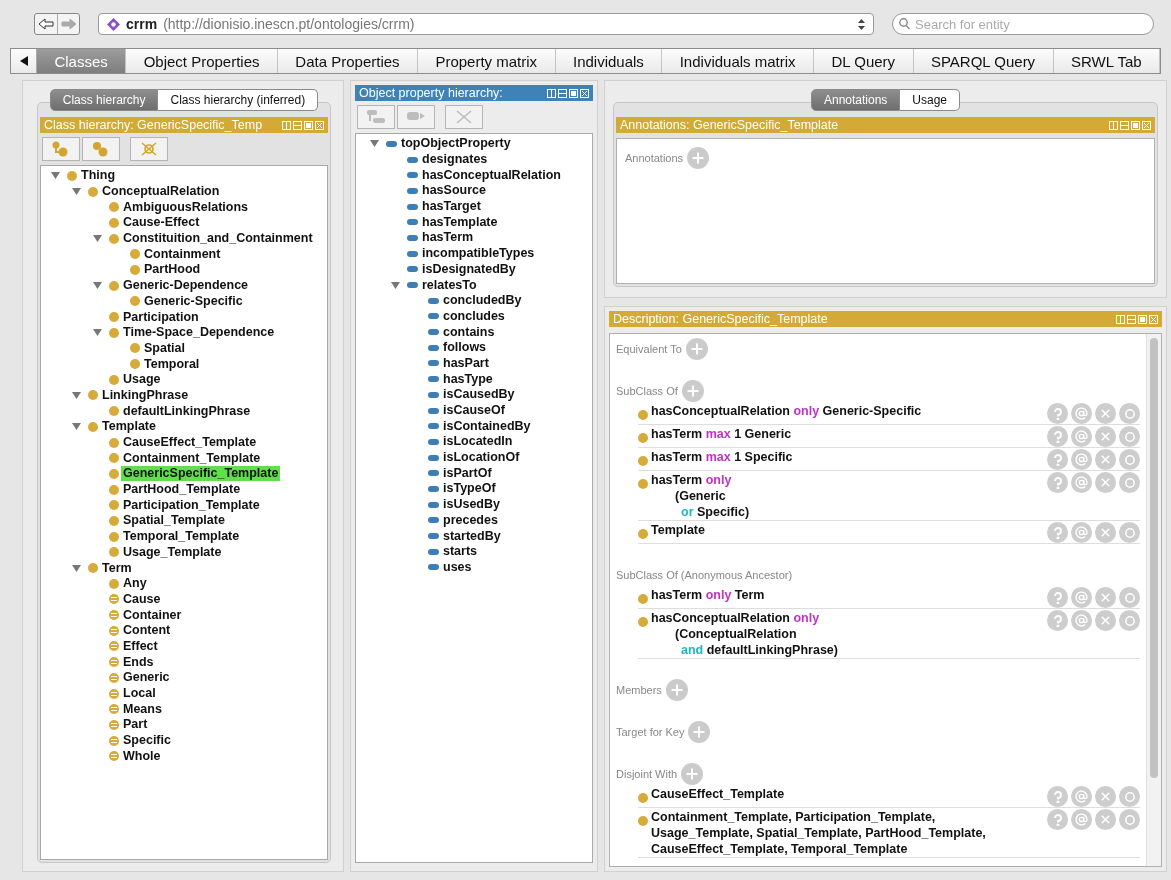 The height and width of the screenshot is (880, 1171). Describe the element at coordinates (172, 364) in the screenshot. I see `tree-item: Temporal` at that location.